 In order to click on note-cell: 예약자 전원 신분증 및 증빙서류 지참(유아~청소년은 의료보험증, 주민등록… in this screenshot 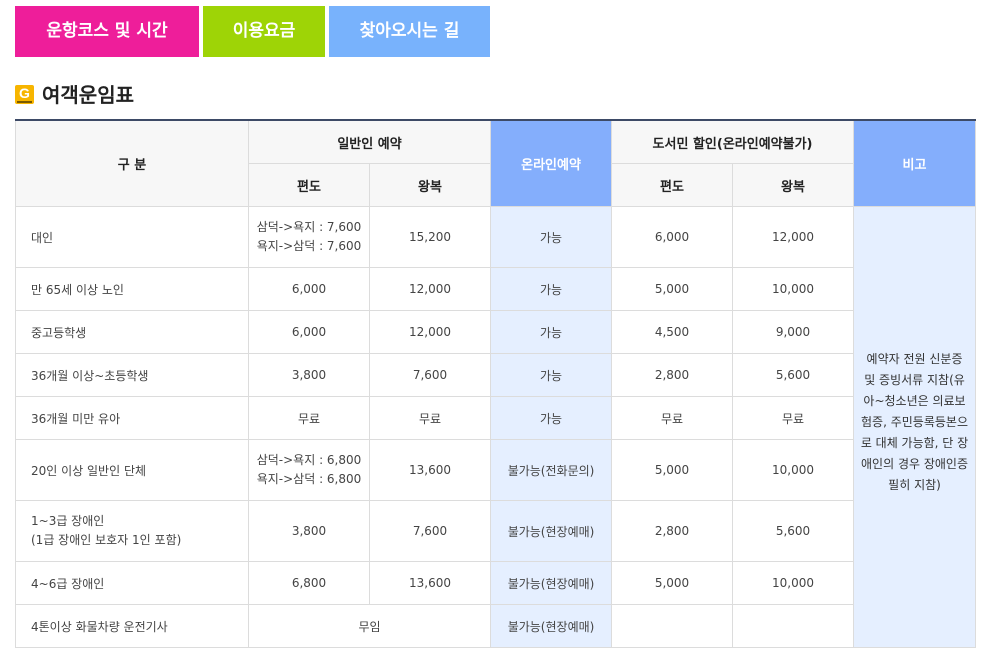, I will do `click(915, 427)`.